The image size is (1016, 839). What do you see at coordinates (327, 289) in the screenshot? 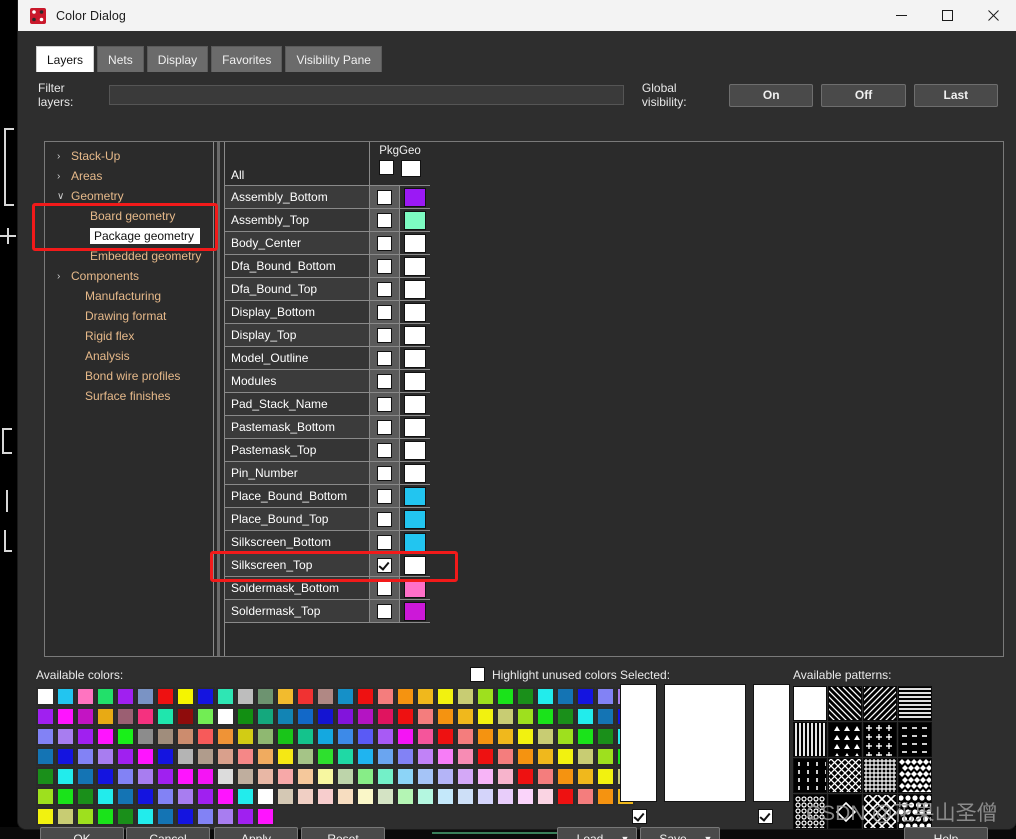
I see `table-row: Dfa_Bound_Top` at bounding box center [327, 289].